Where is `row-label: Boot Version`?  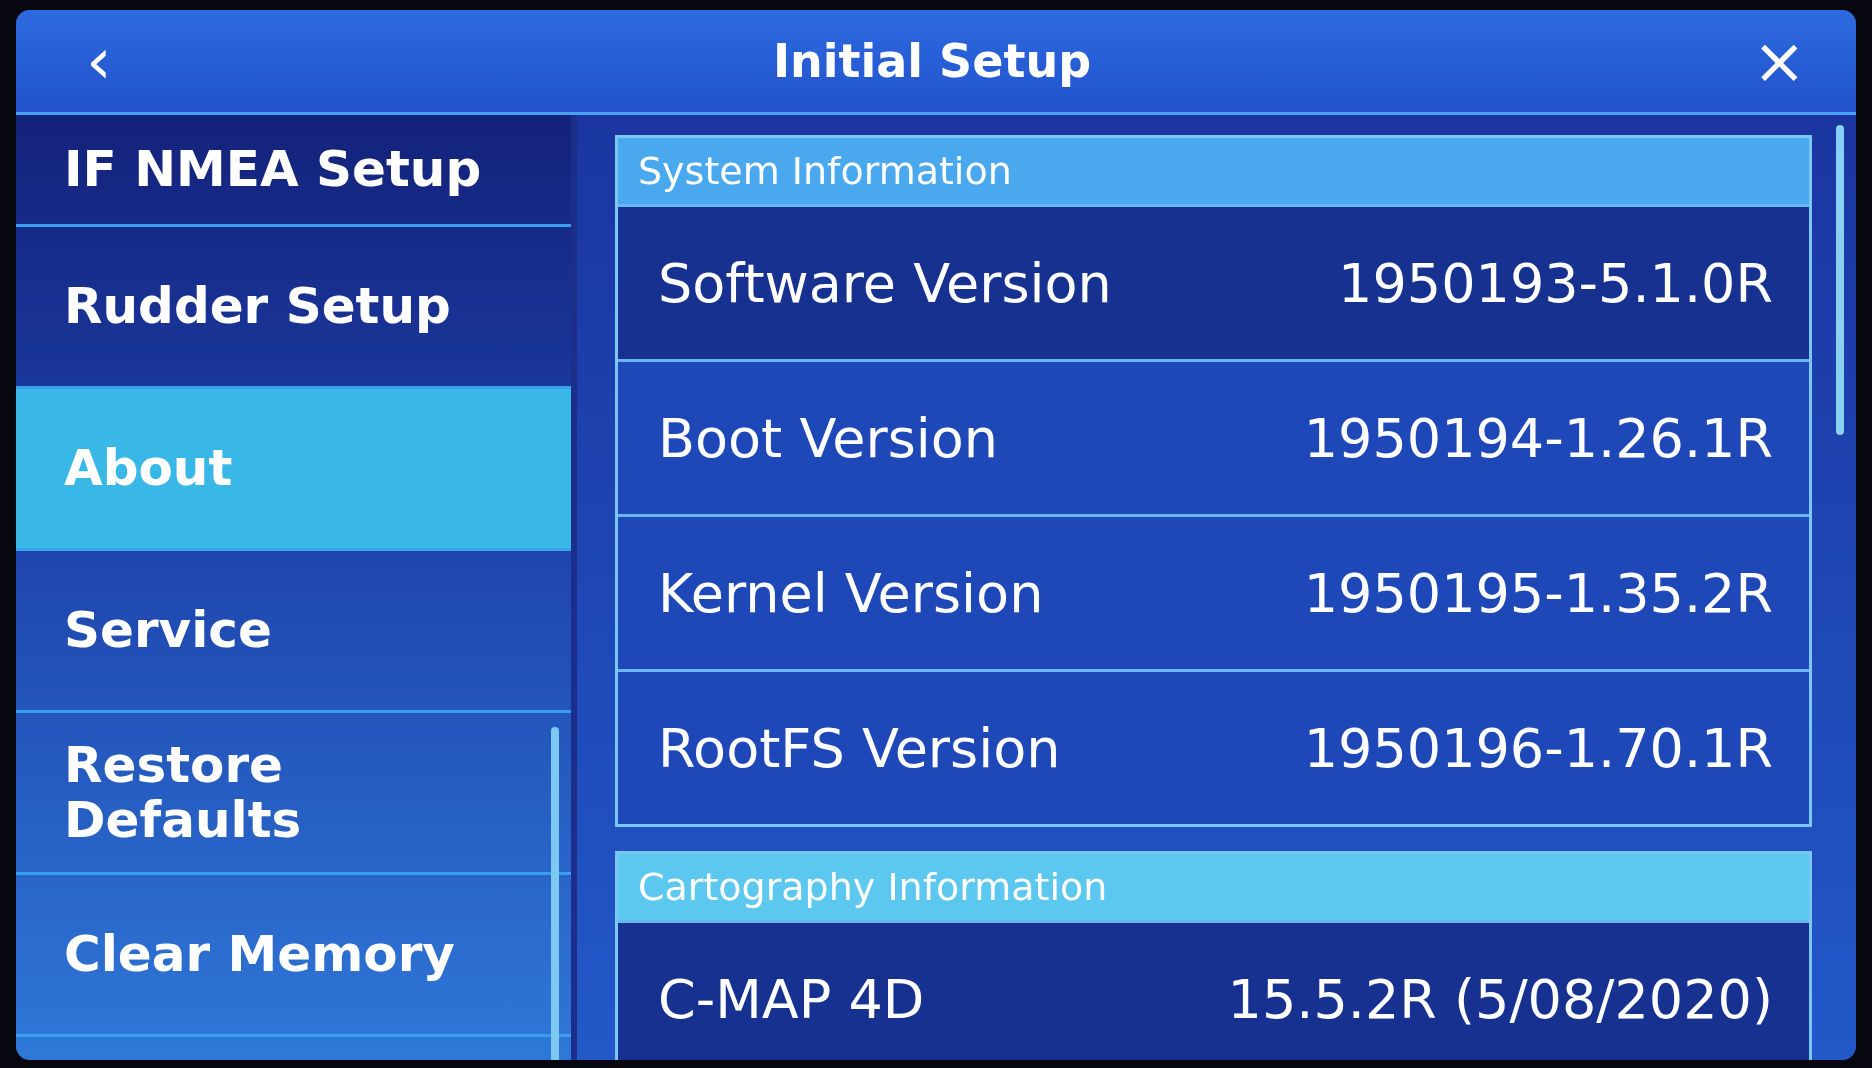 row-label: Boot Version is located at coordinates (828, 438).